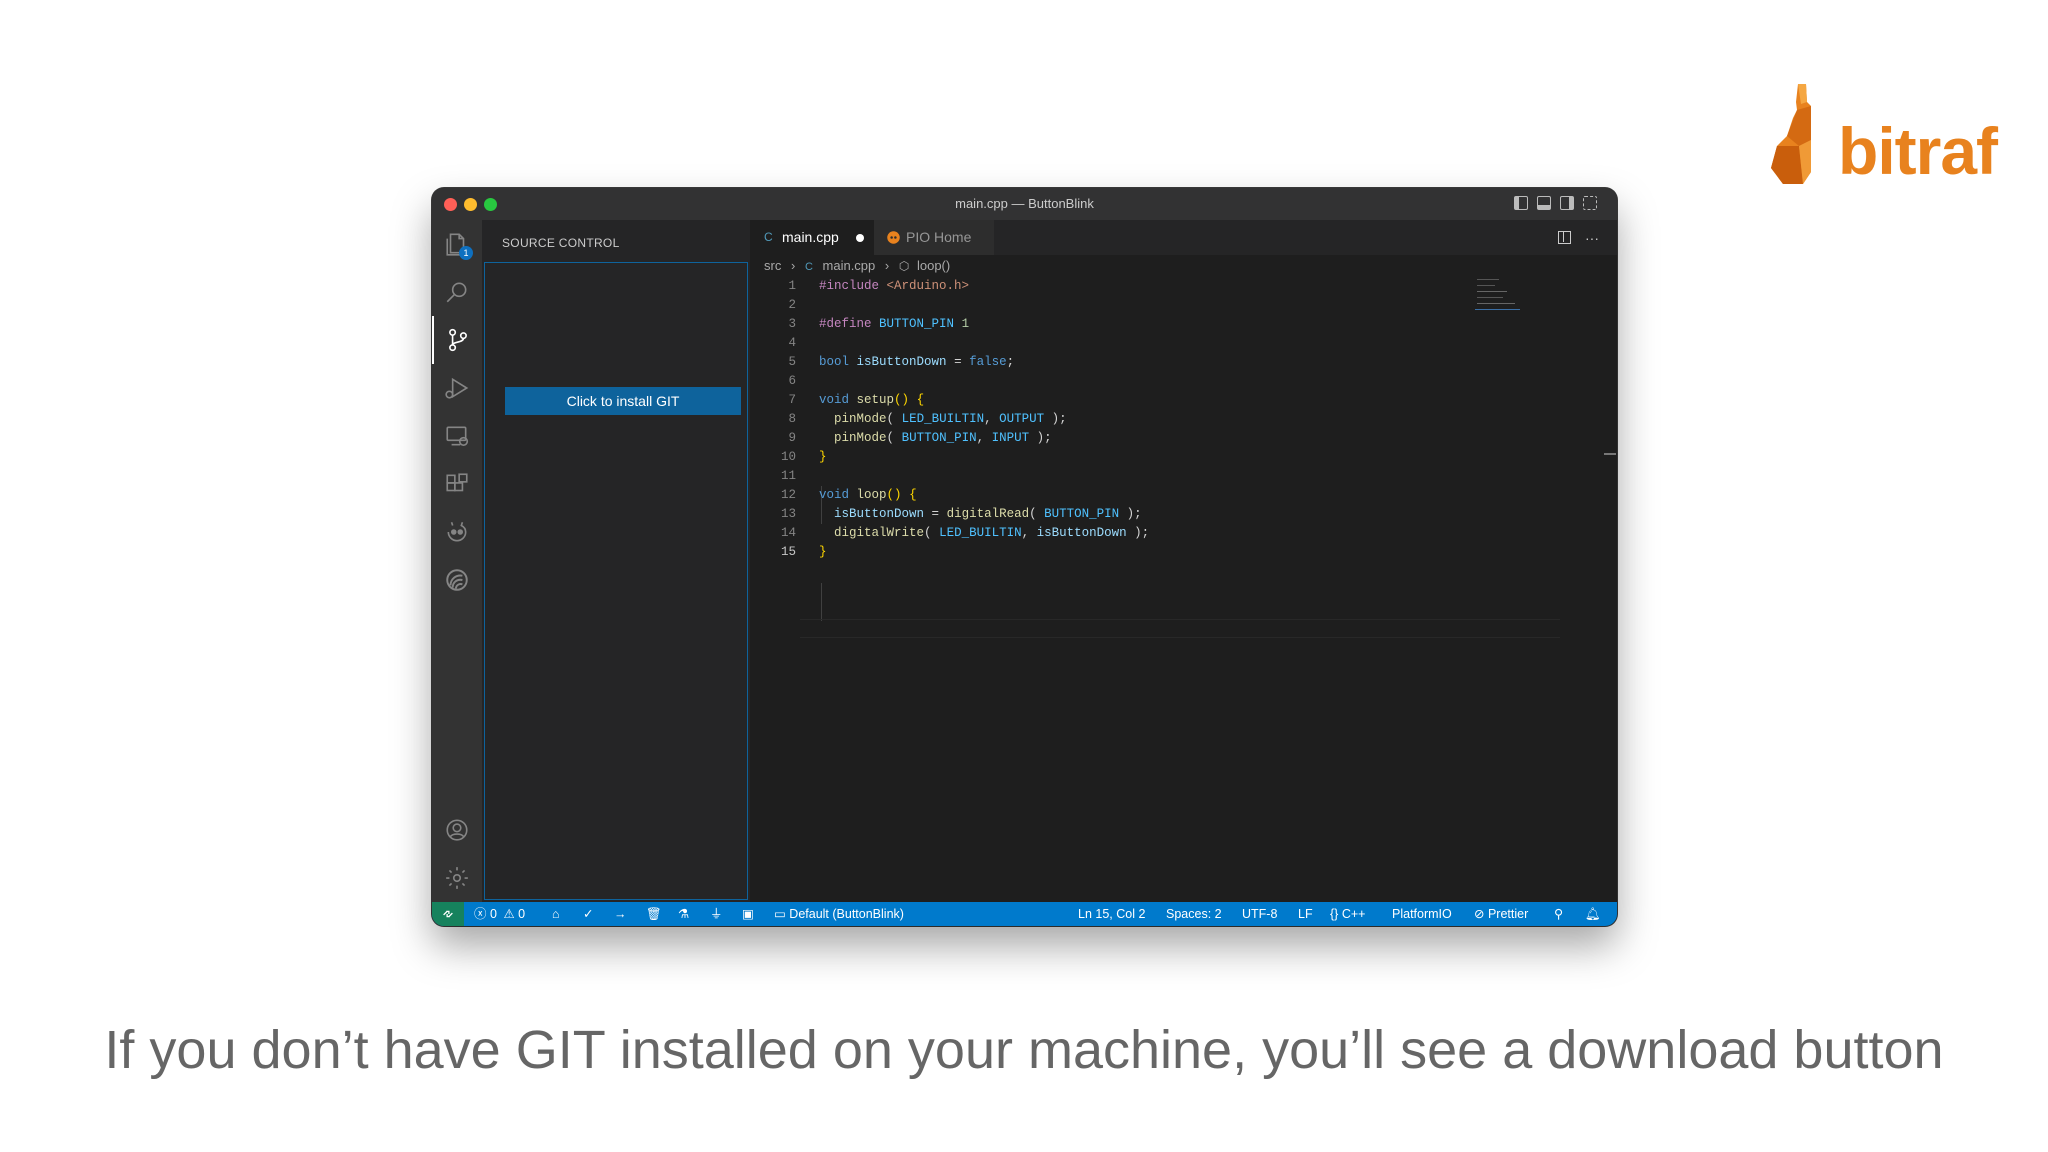 The height and width of the screenshot is (1152, 2048). Describe the element at coordinates (748, 914) in the screenshot. I see `pio-terminal-icon: ▣` at that location.